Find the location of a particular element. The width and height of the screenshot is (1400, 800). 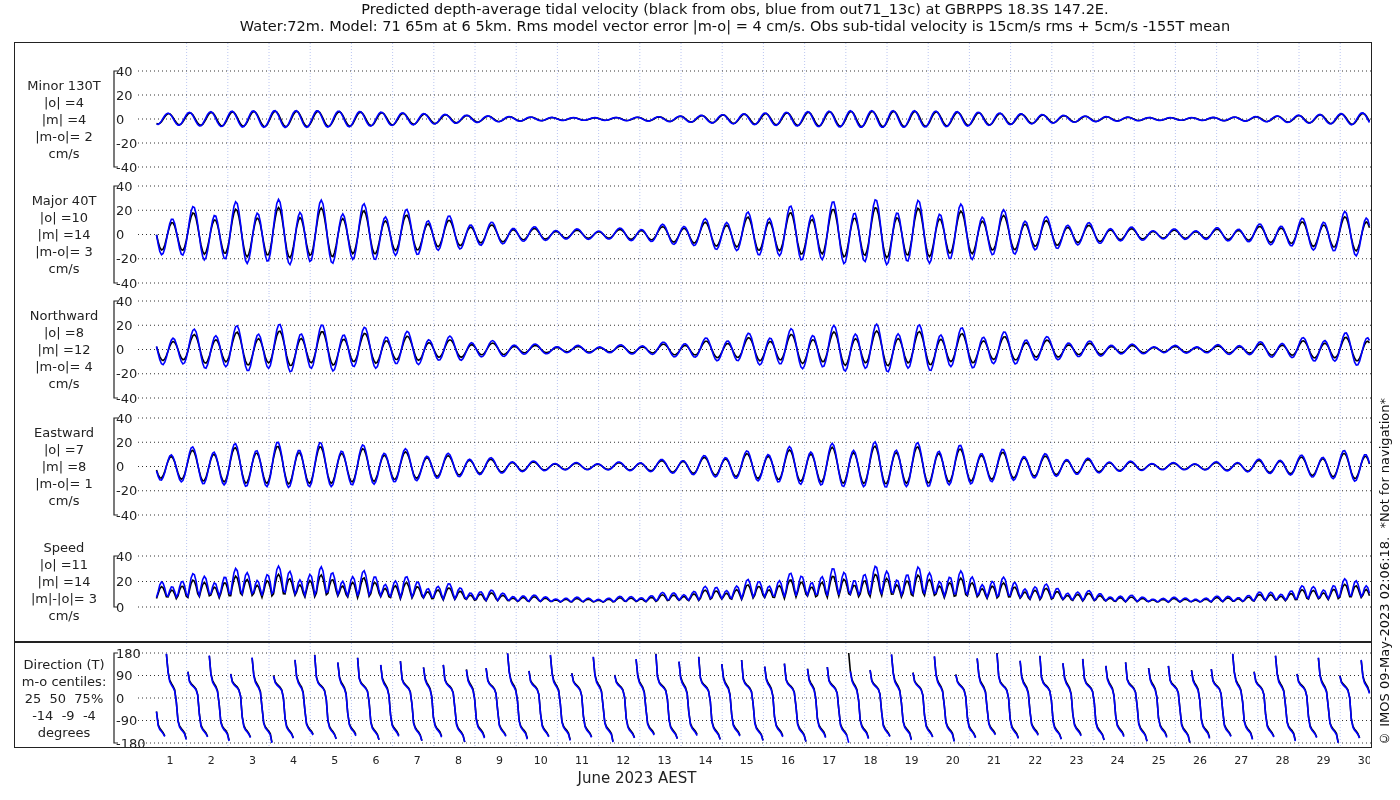

x-tick-label: 27 is located at coordinates (1241, 760).